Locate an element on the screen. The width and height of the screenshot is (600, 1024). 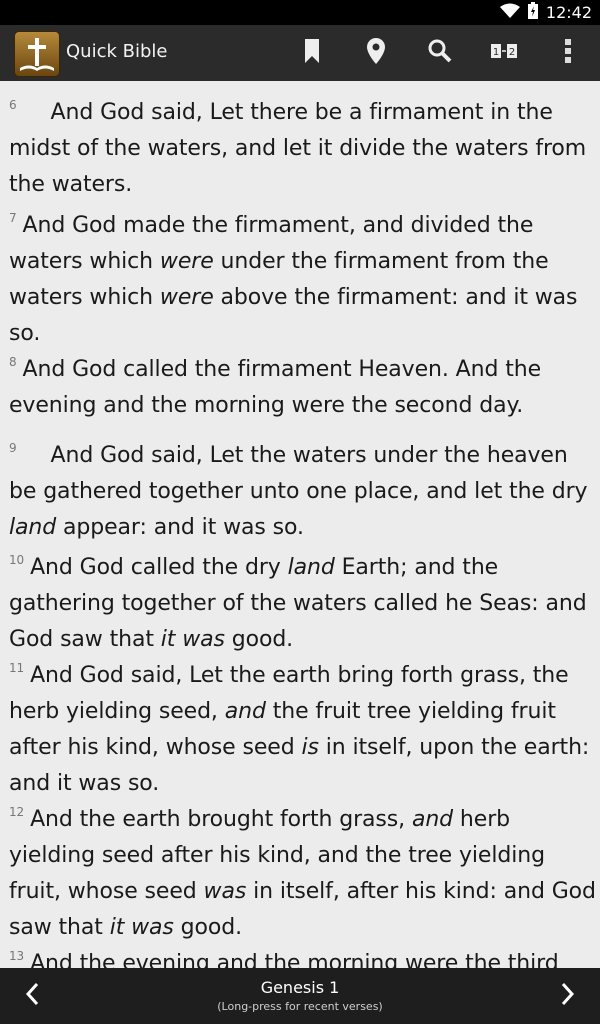
battery-icon is located at coordinates (532, 12).